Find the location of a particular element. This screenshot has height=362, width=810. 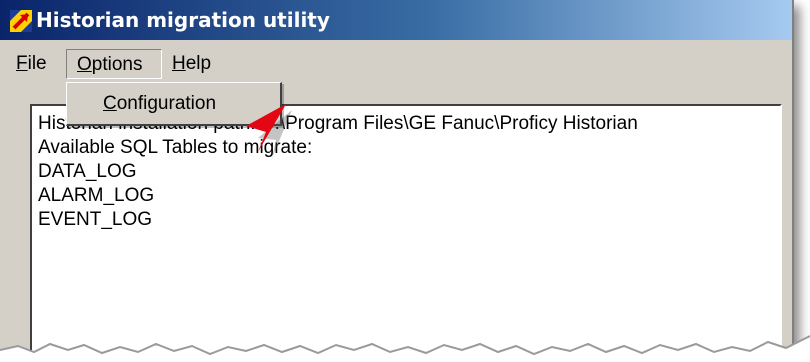

torn-paper-edge is located at coordinates (405, 348).